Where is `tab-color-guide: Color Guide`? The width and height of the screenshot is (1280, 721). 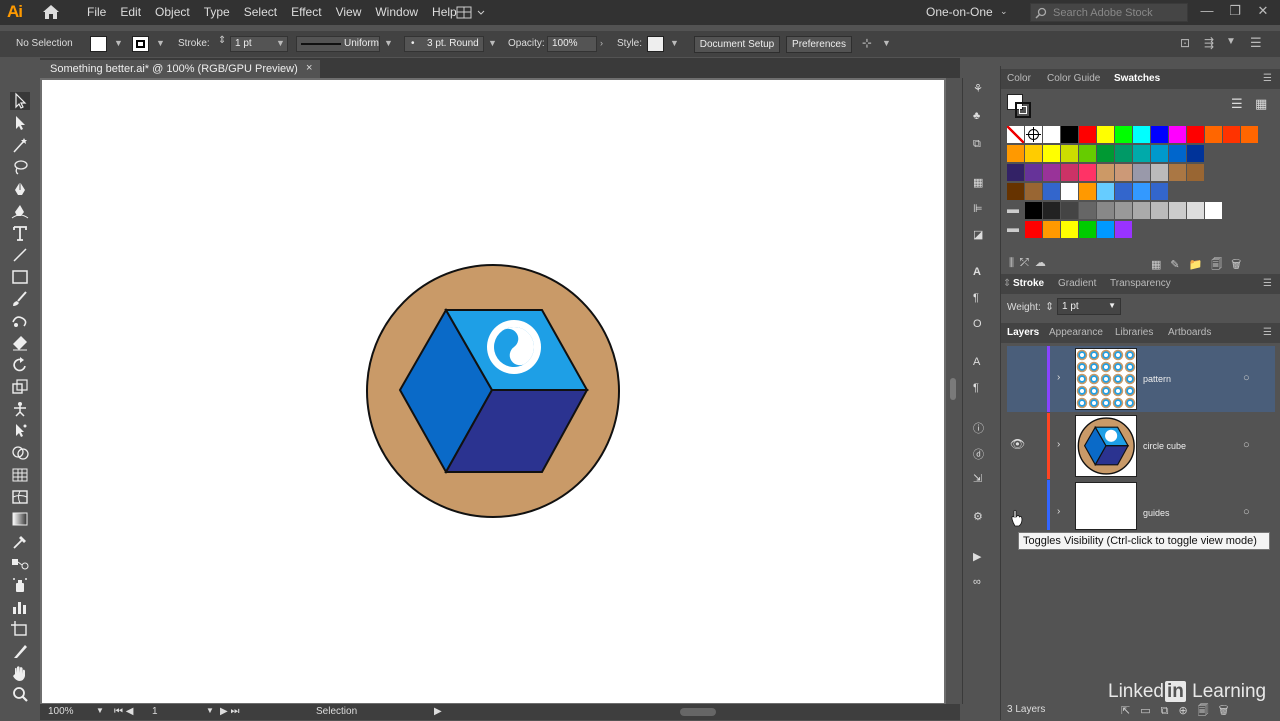 tab-color-guide: Color Guide is located at coordinates (1073, 78).